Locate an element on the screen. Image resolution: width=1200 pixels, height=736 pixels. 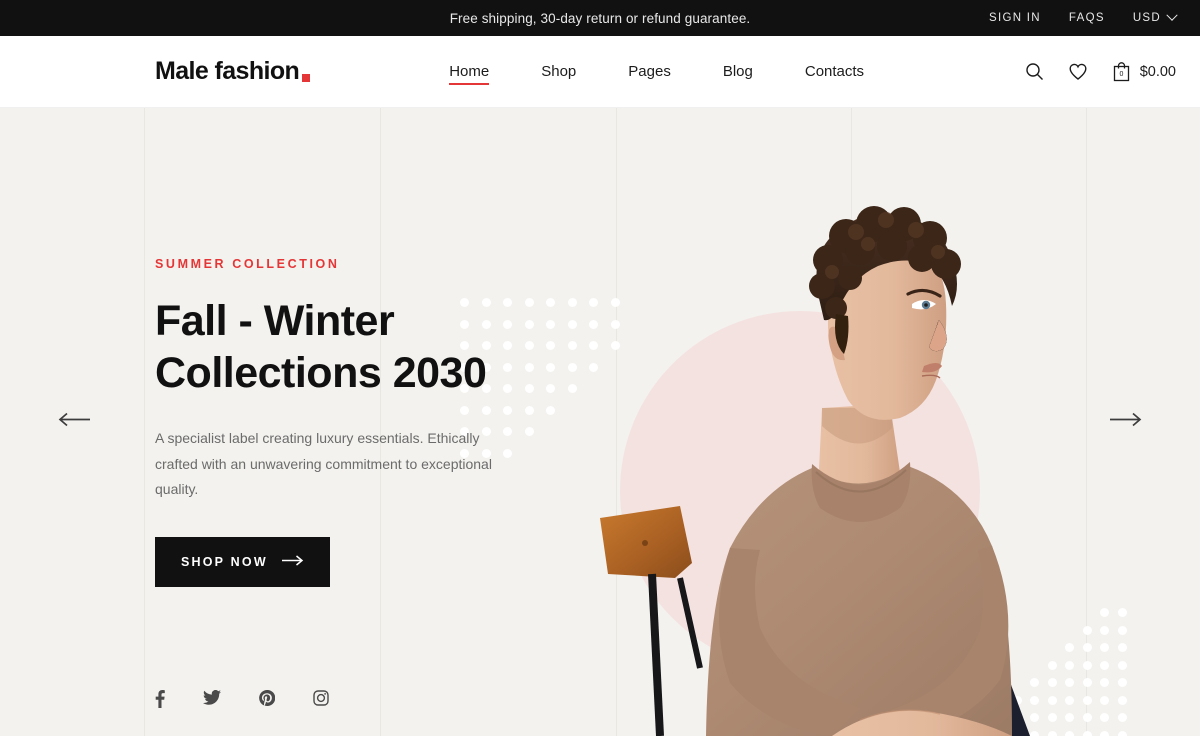
nav-item-pages: Pages is located at coordinates (649, 72).